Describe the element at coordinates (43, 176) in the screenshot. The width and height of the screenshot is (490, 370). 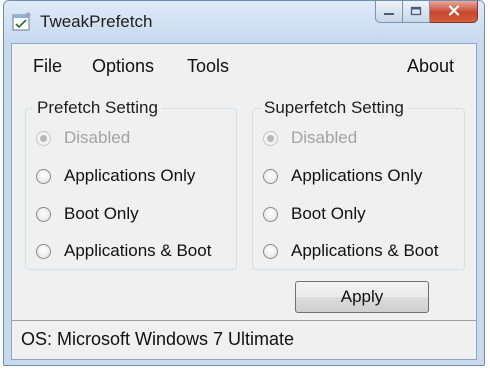
I see `prefetch-applications-only-radio` at that location.